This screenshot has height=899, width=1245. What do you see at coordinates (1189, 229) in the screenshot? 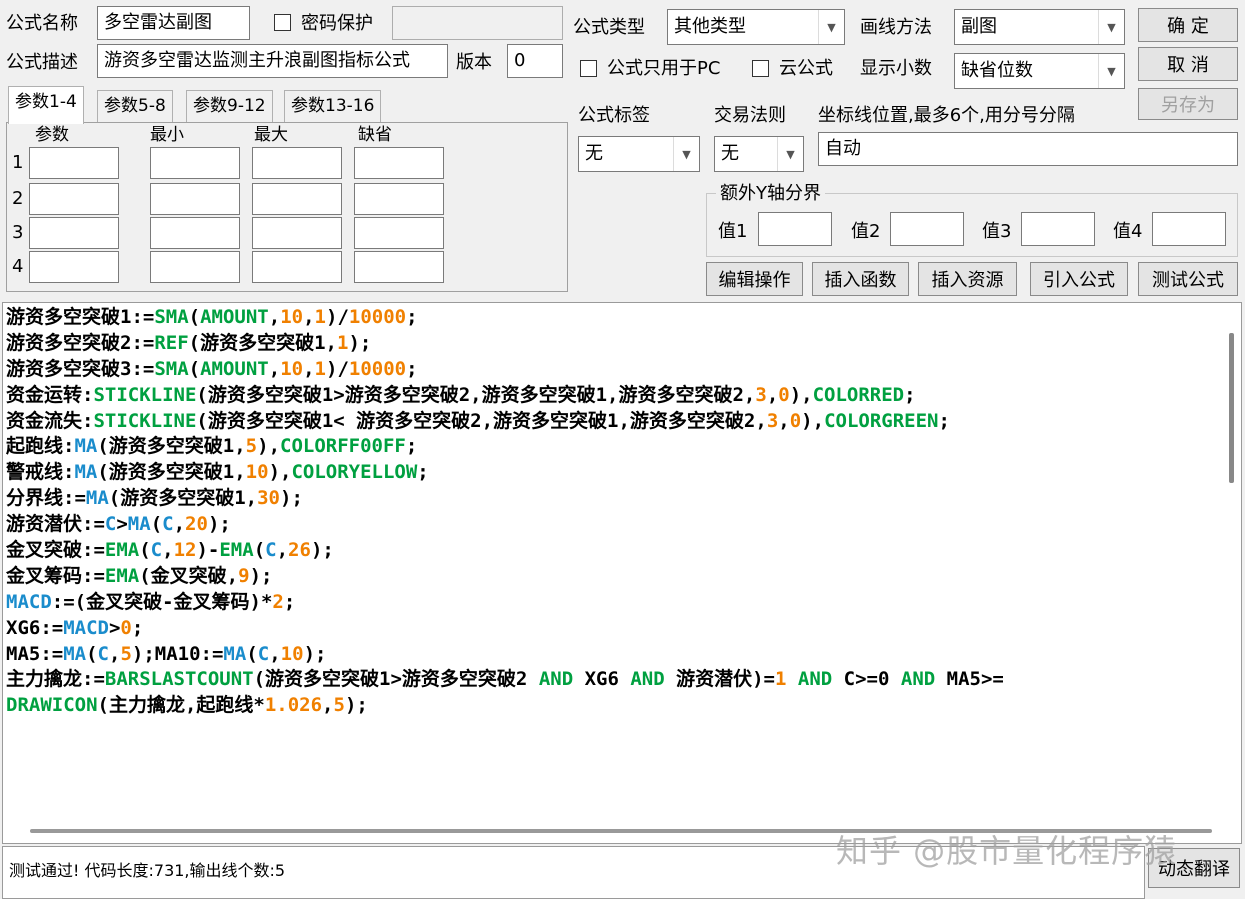
I see `y-value-4-input` at bounding box center [1189, 229].